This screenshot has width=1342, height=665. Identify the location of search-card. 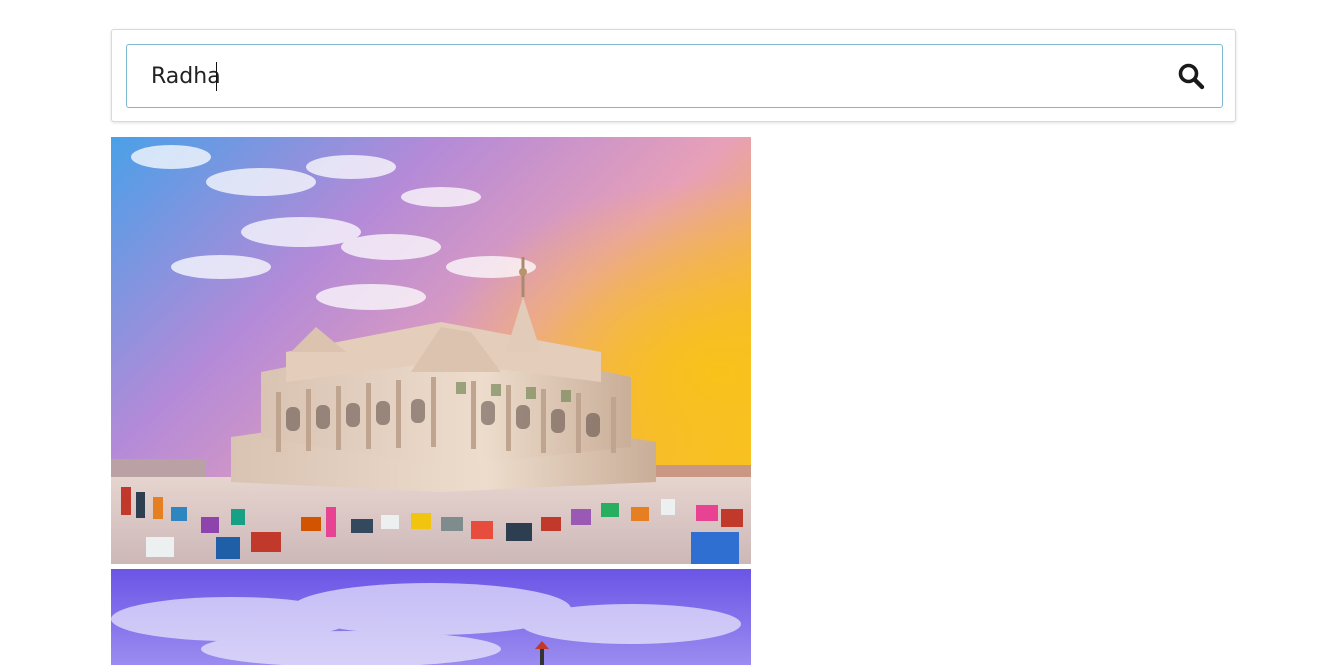
(673, 75).